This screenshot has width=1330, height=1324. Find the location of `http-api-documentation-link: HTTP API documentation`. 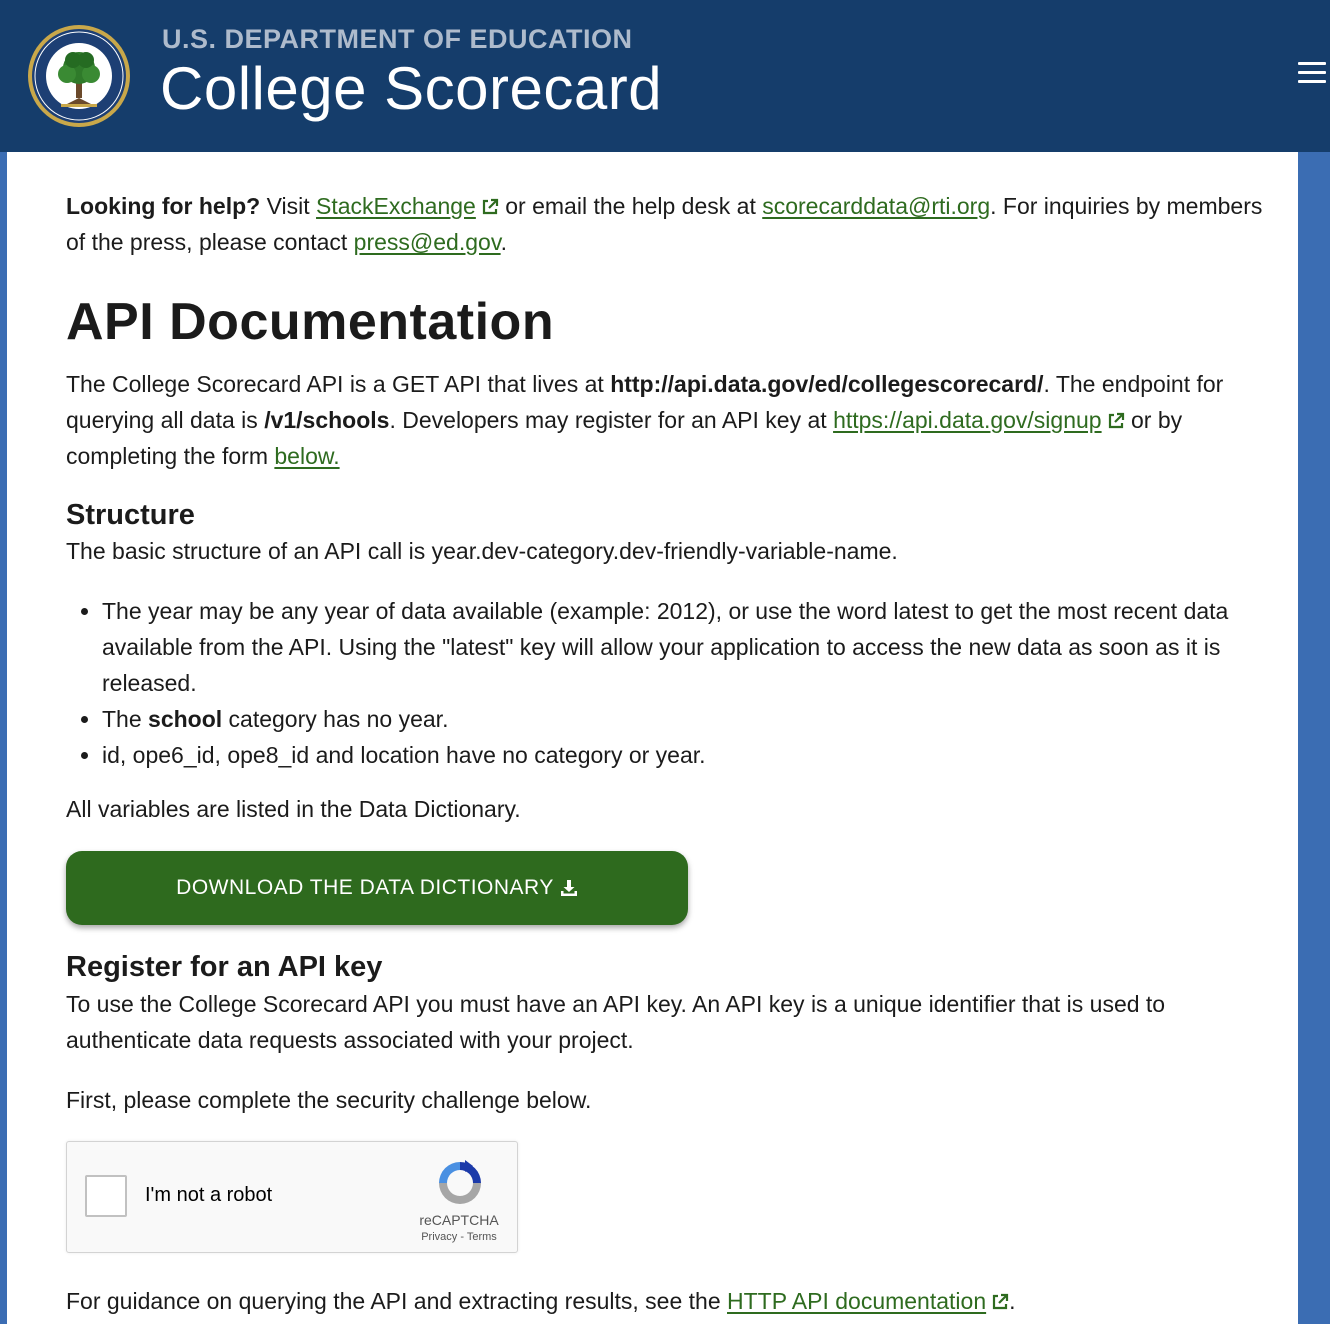

http-api-documentation-link: HTTP API documentation is located at coordinates (856, 1301).